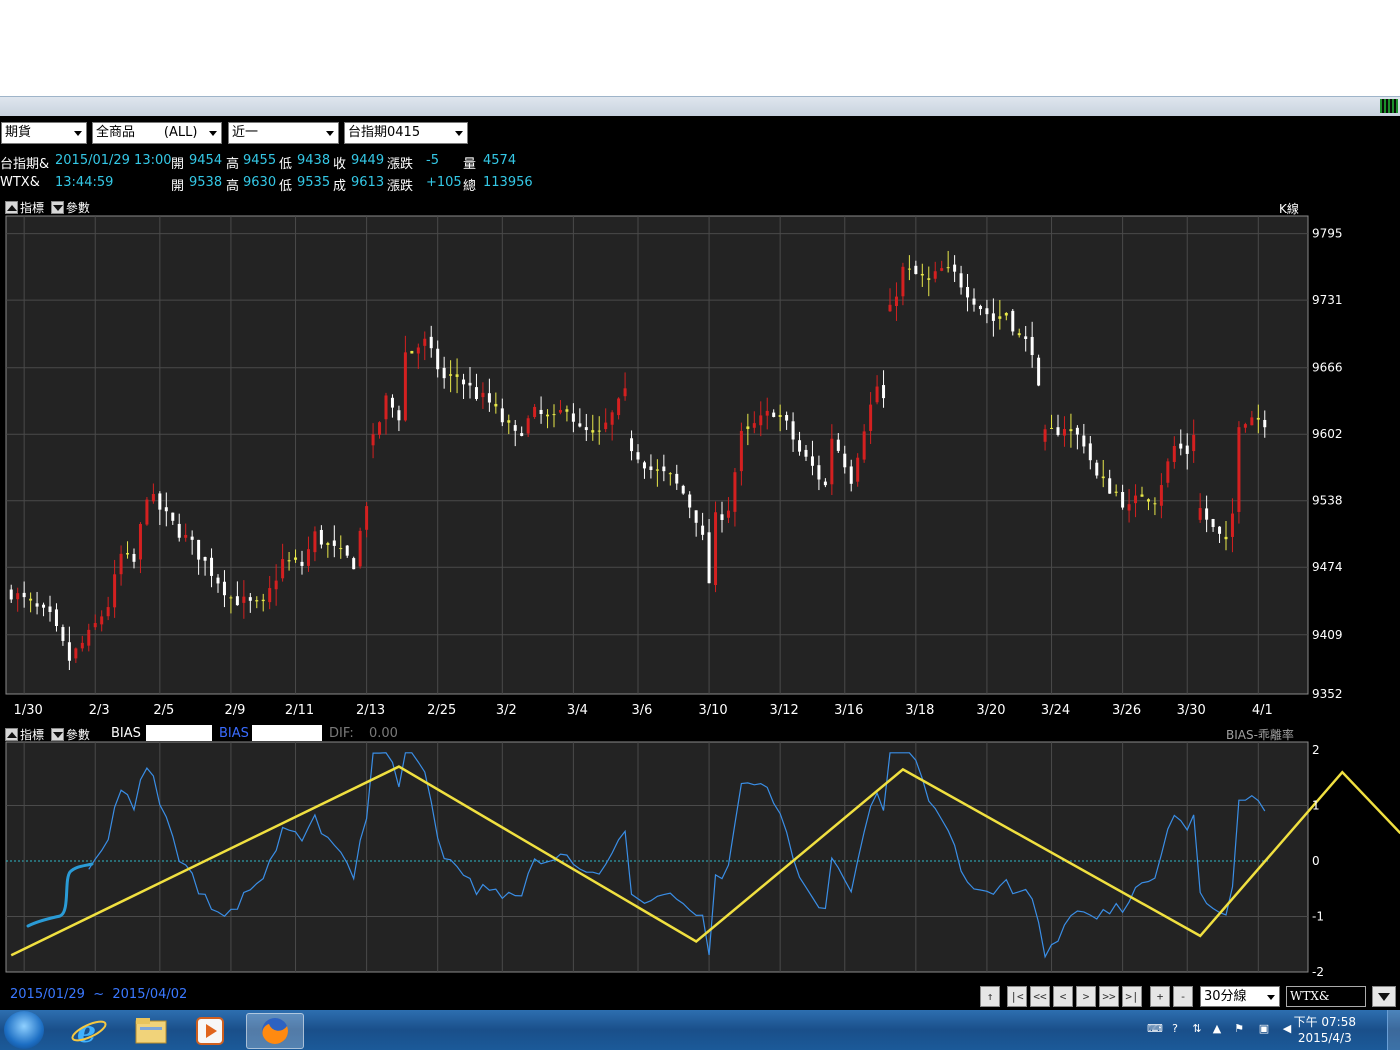 The width and height of the screenshot is (1400, 1052). What do you see at coordinates (1240, 996) in the screenshot?
I see `interval-select: 30分線` at bounding box center [1240, 996].